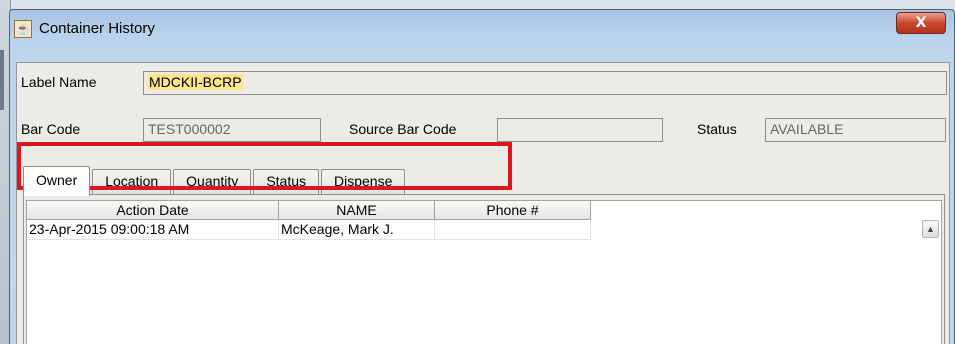  I want to click on status-field: AVAILABLE, so click(855, 130).